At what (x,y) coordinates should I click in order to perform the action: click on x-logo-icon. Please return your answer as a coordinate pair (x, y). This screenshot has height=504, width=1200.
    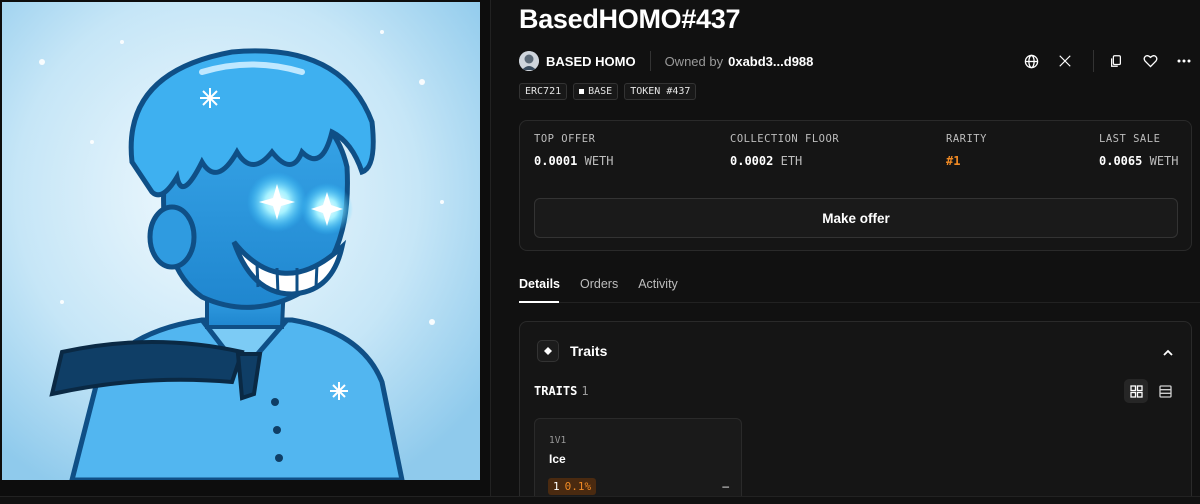
    Looking at the image, I should click on (1065, 61).